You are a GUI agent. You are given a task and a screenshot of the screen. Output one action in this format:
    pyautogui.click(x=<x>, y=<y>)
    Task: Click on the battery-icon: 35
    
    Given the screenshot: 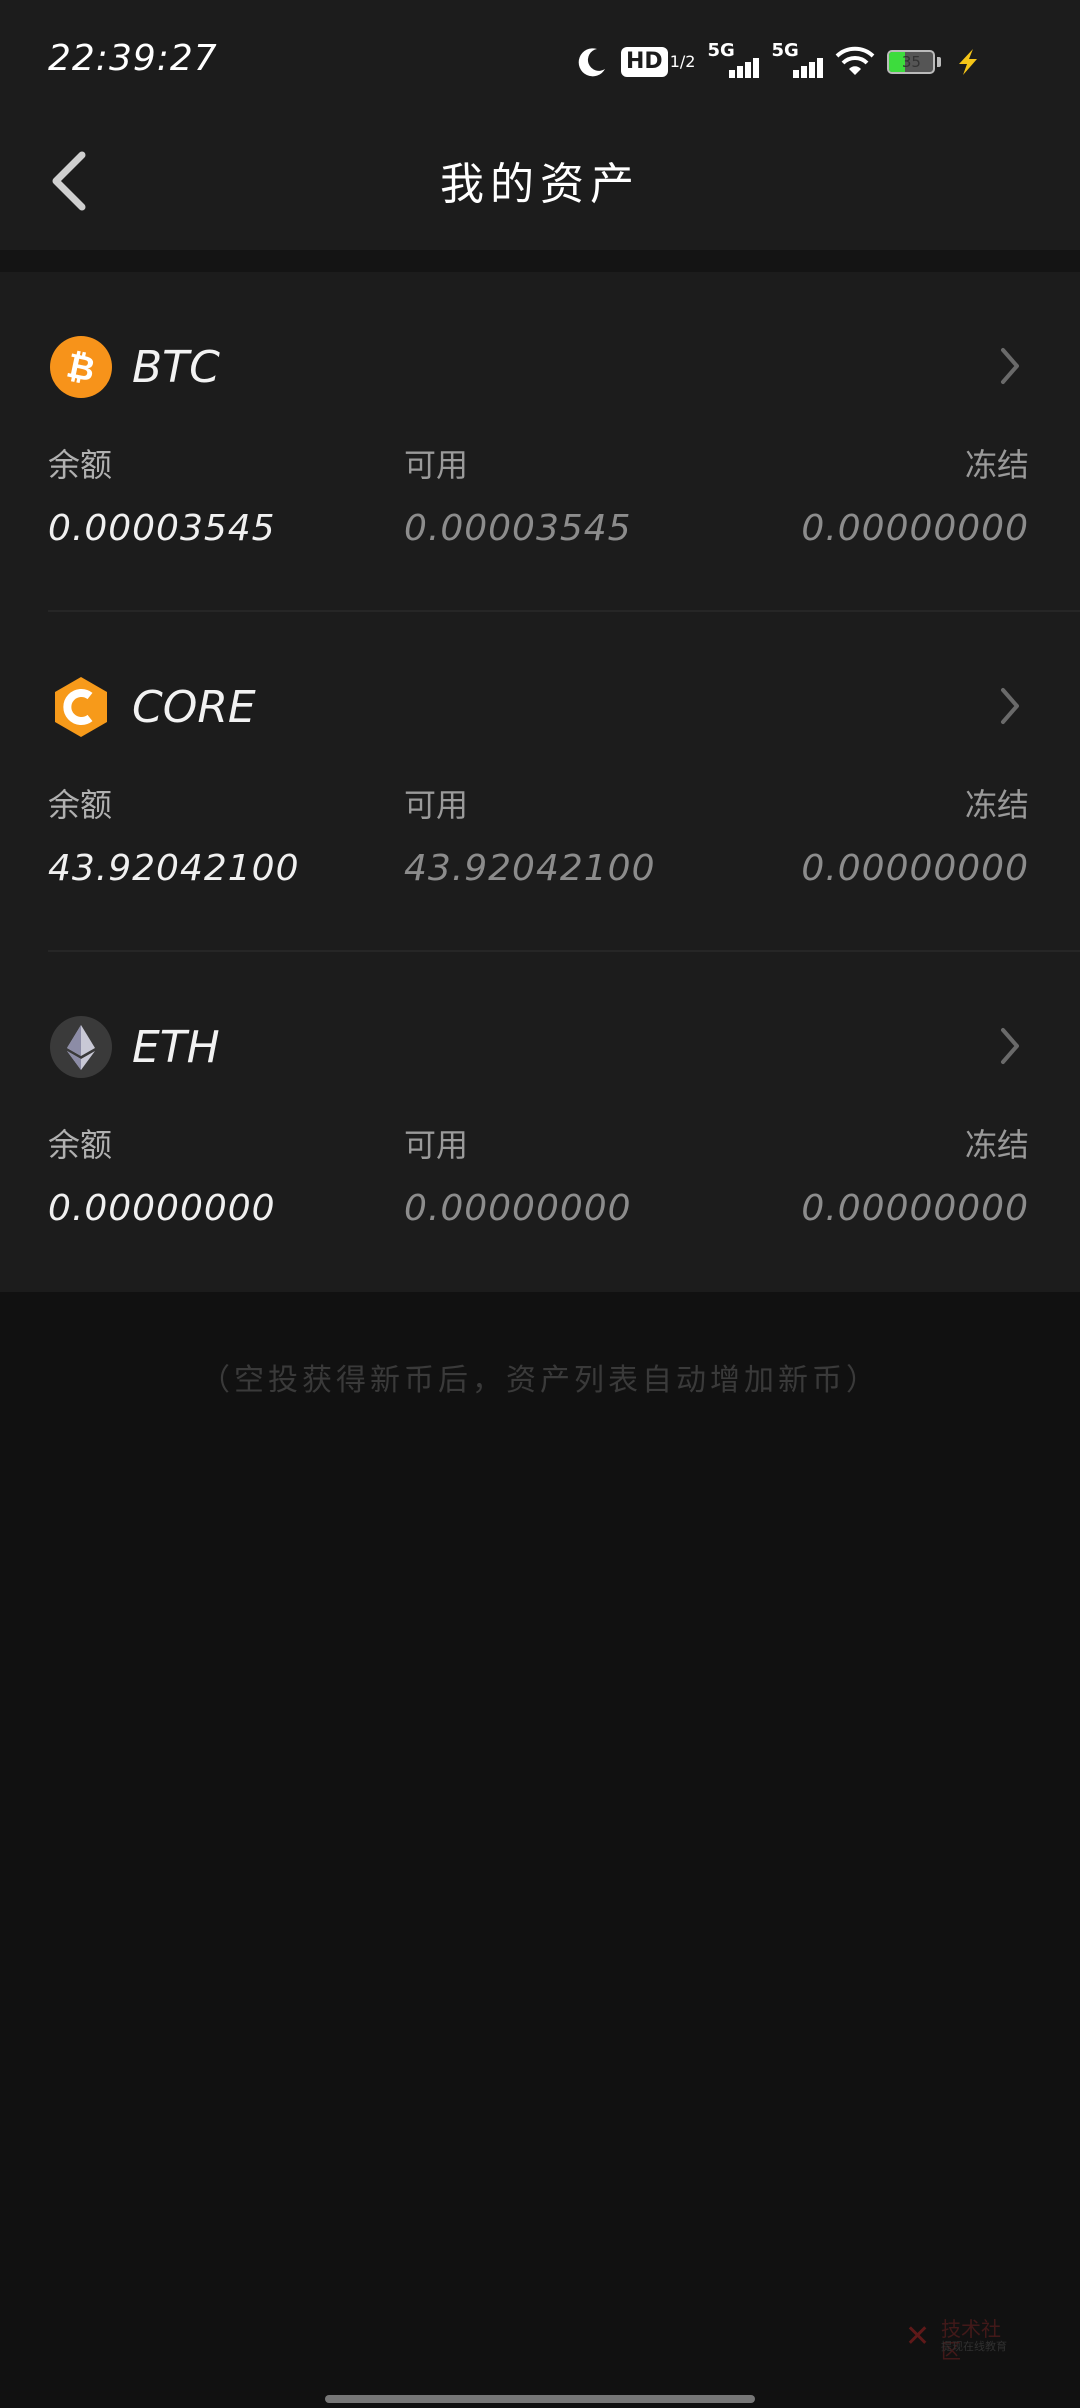 What is the action you would take?
    pyautogui.click(x=911, y=62)
    